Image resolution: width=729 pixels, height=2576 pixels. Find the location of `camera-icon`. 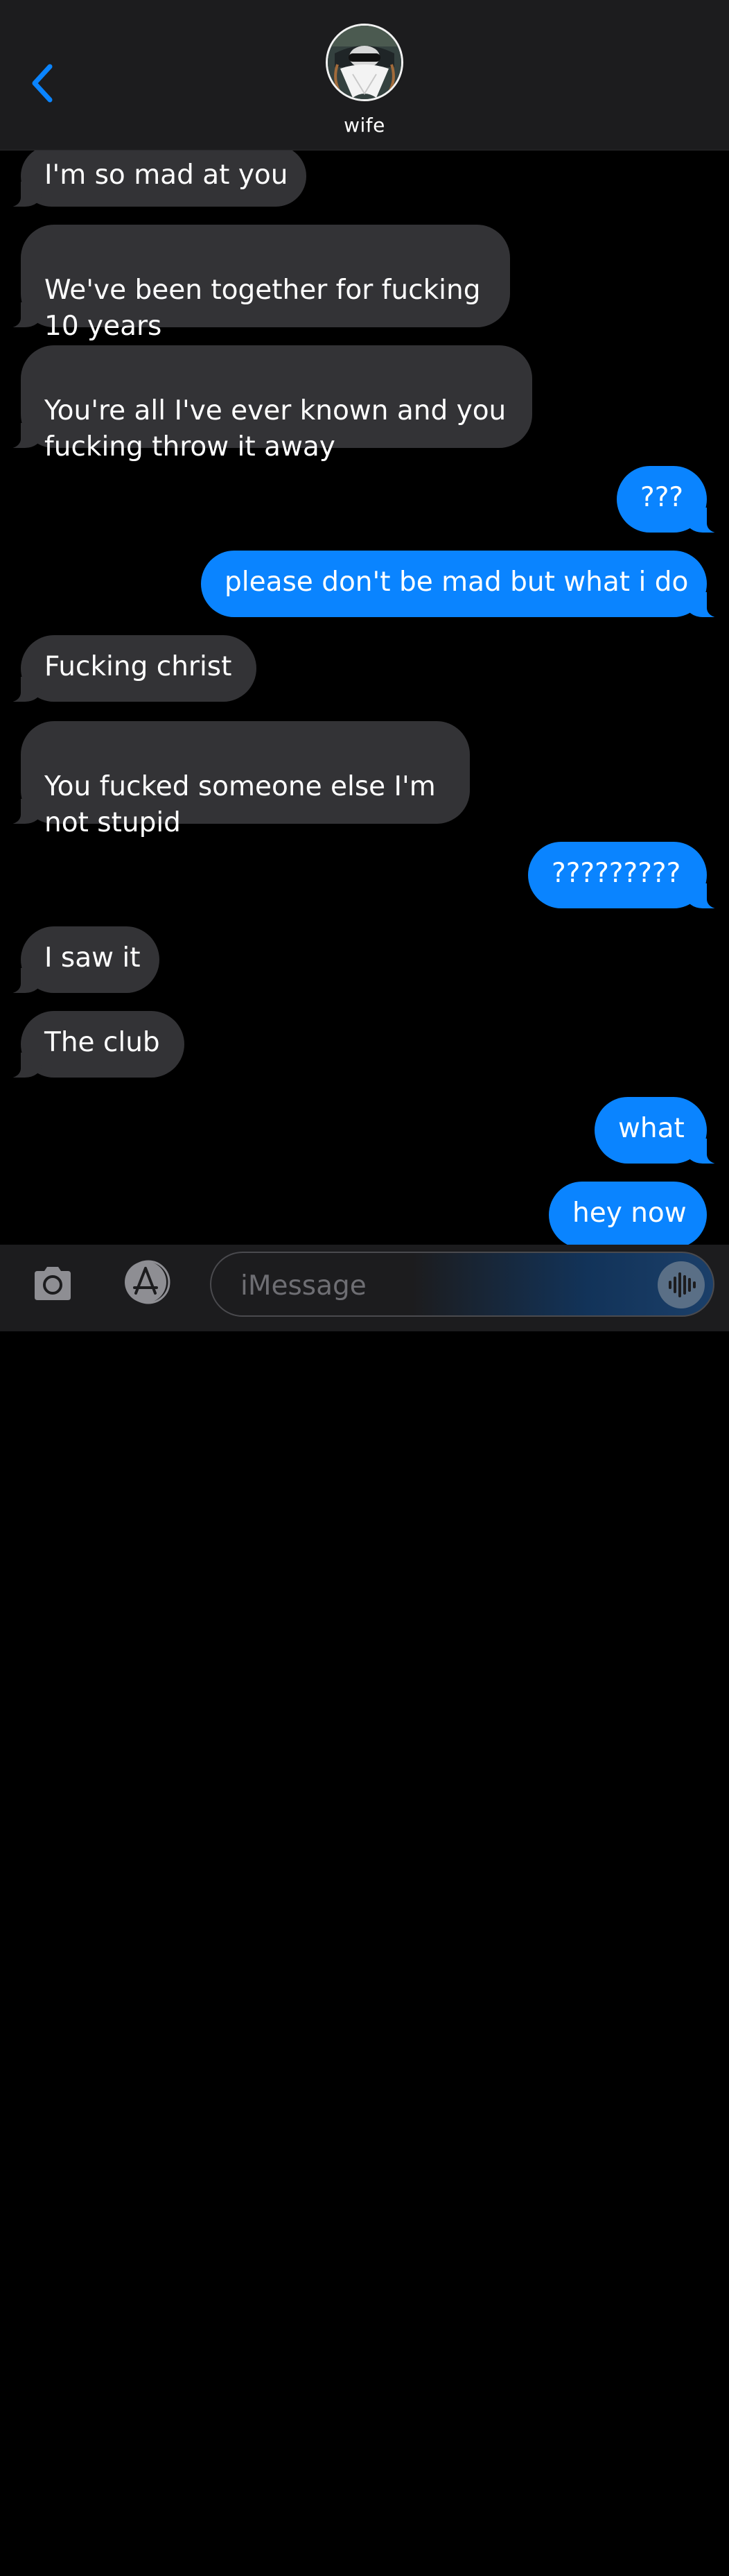

camera-icon is located at coordinates (53, 1283).